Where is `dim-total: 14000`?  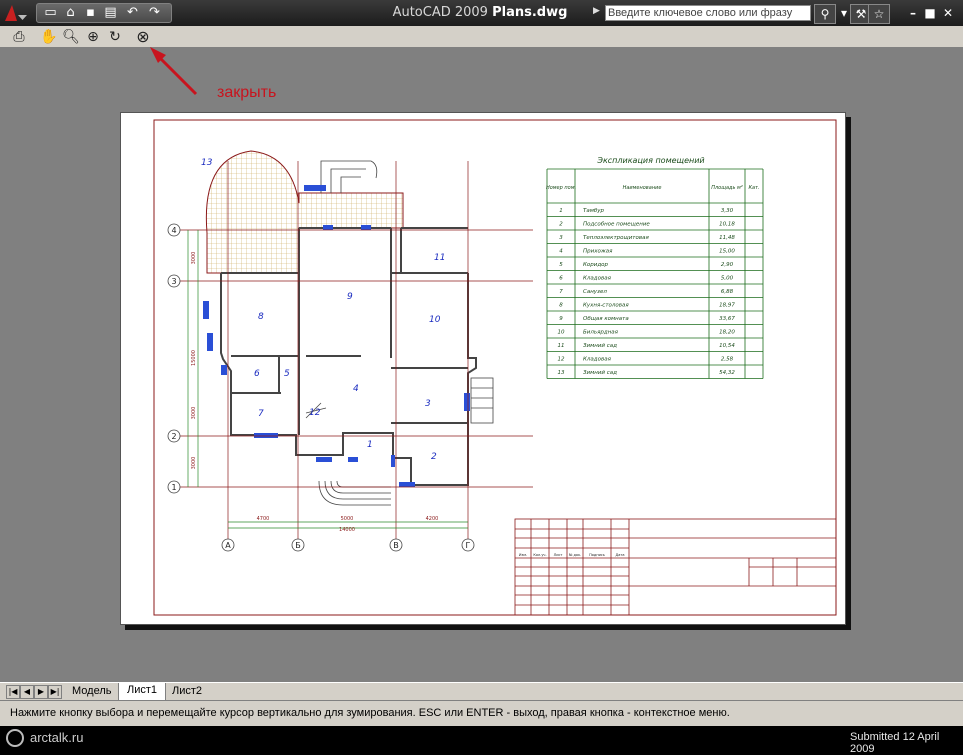
dim-total: 14000 is located at coordinates (347, 530).